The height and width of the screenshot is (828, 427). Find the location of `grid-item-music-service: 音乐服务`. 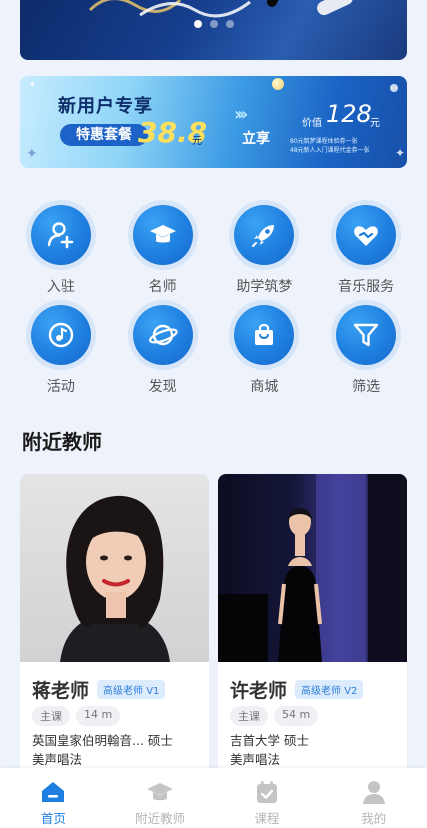

grid-item-music-service: 音乐服务 is located at coordinates (366, 250).